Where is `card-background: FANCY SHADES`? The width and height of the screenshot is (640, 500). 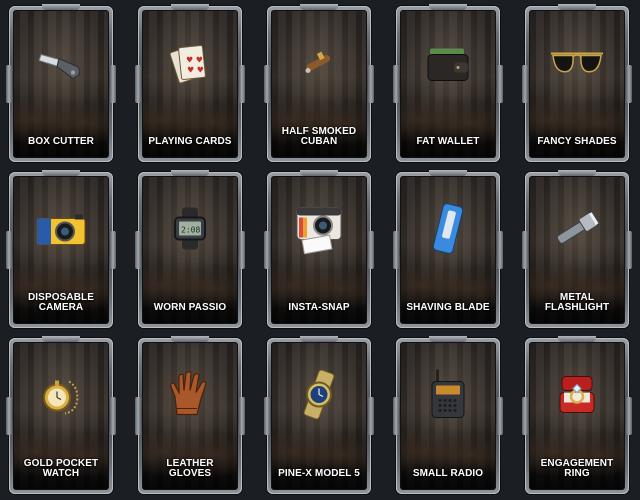
card-background: FANCY SHADES is located at coordinates (577, 84).